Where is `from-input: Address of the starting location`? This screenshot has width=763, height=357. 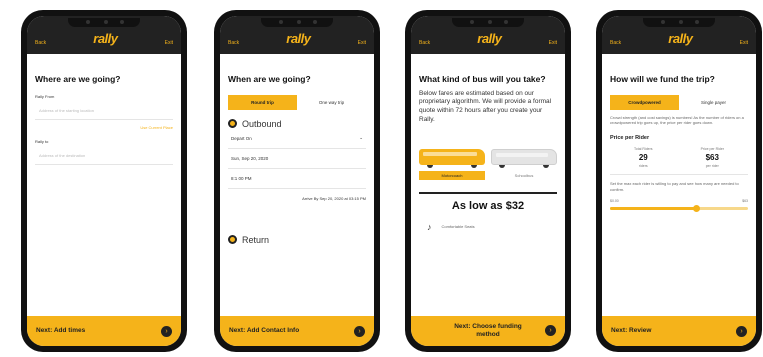 from-input: Address of the starting location is located at coordinates (104, 111).